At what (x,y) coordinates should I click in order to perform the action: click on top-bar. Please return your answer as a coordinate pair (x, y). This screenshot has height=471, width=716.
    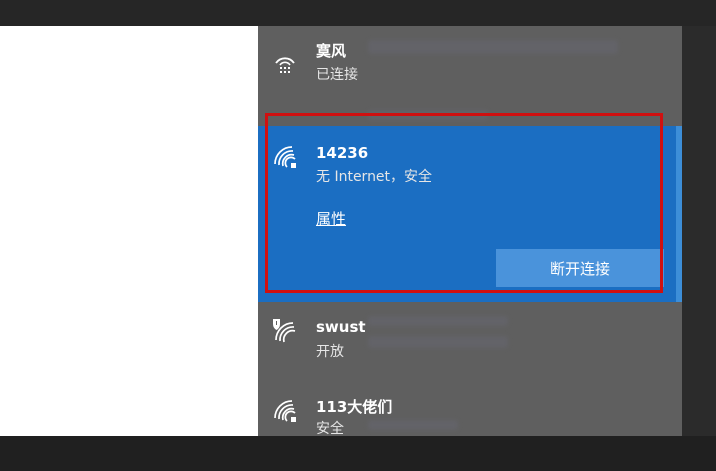
    Looking at the image, I should click on (358, 13).